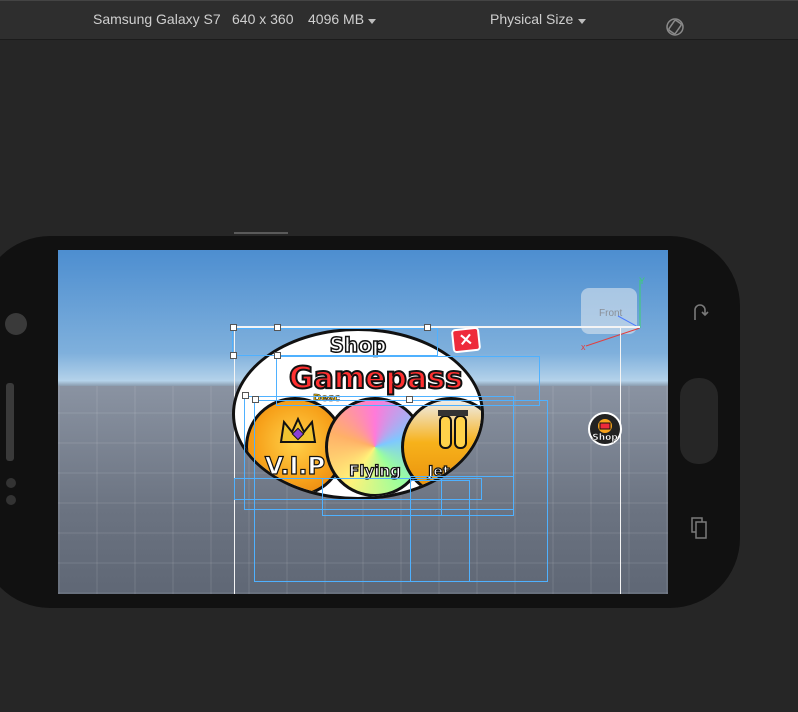 The height and width of the screenshot is (712, 798). Describe the element at coordinates (701, 312) in the screenshot. I see `back-icon` at that location.